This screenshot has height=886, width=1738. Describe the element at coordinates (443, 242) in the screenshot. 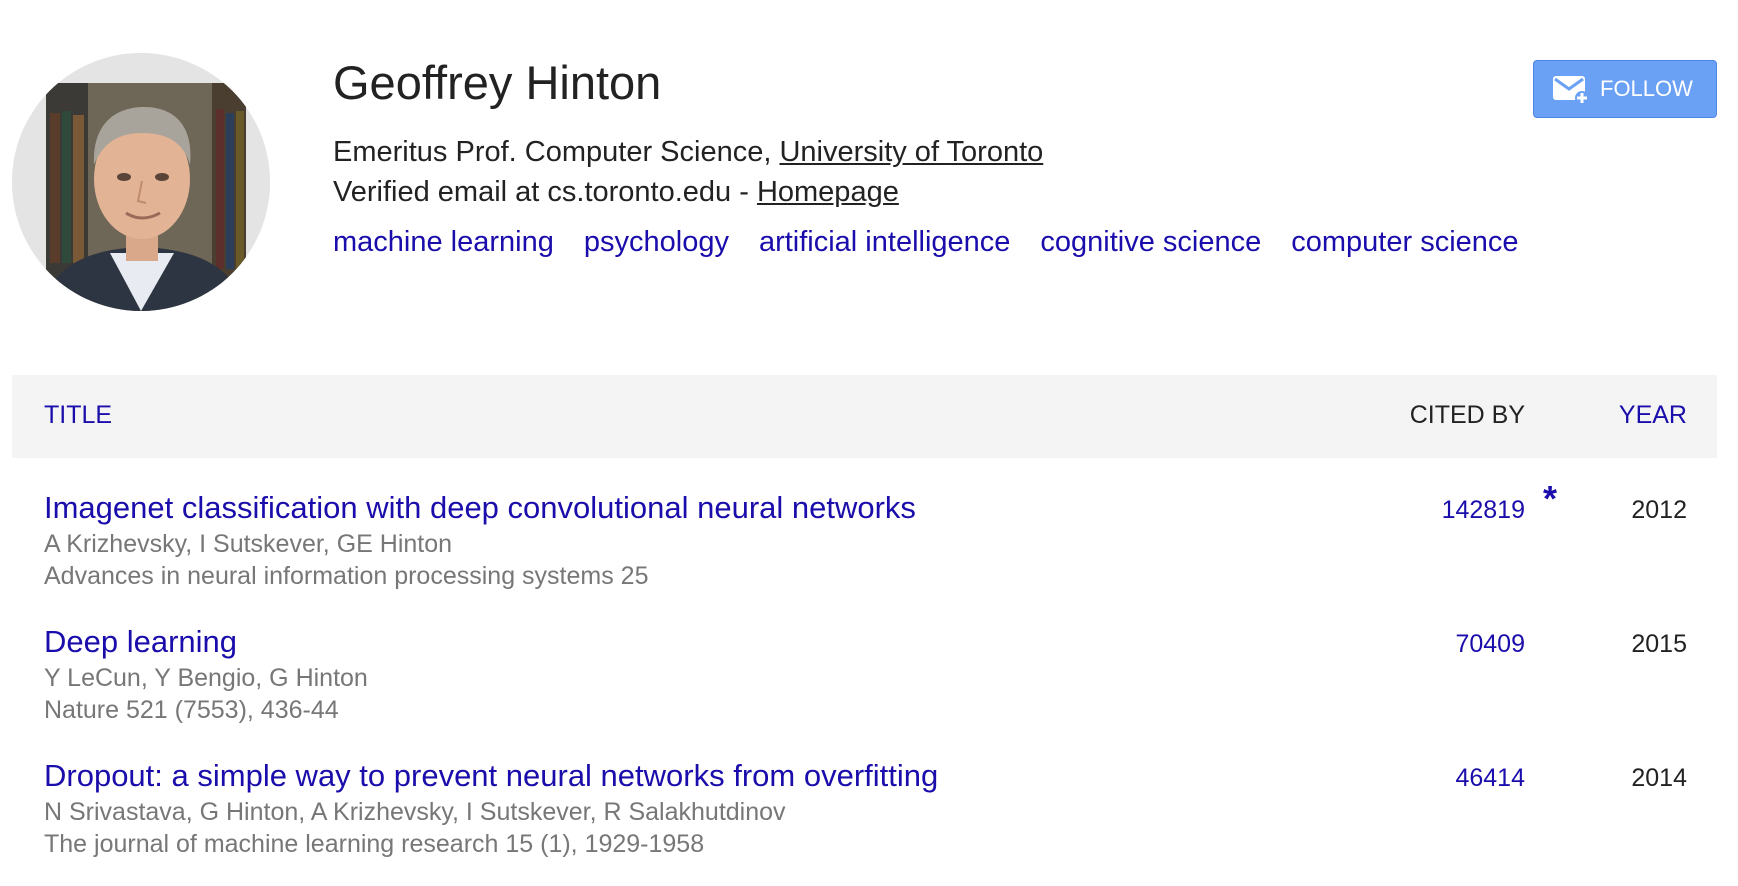

I see `interest-machine-learning: machine learning` at that location.